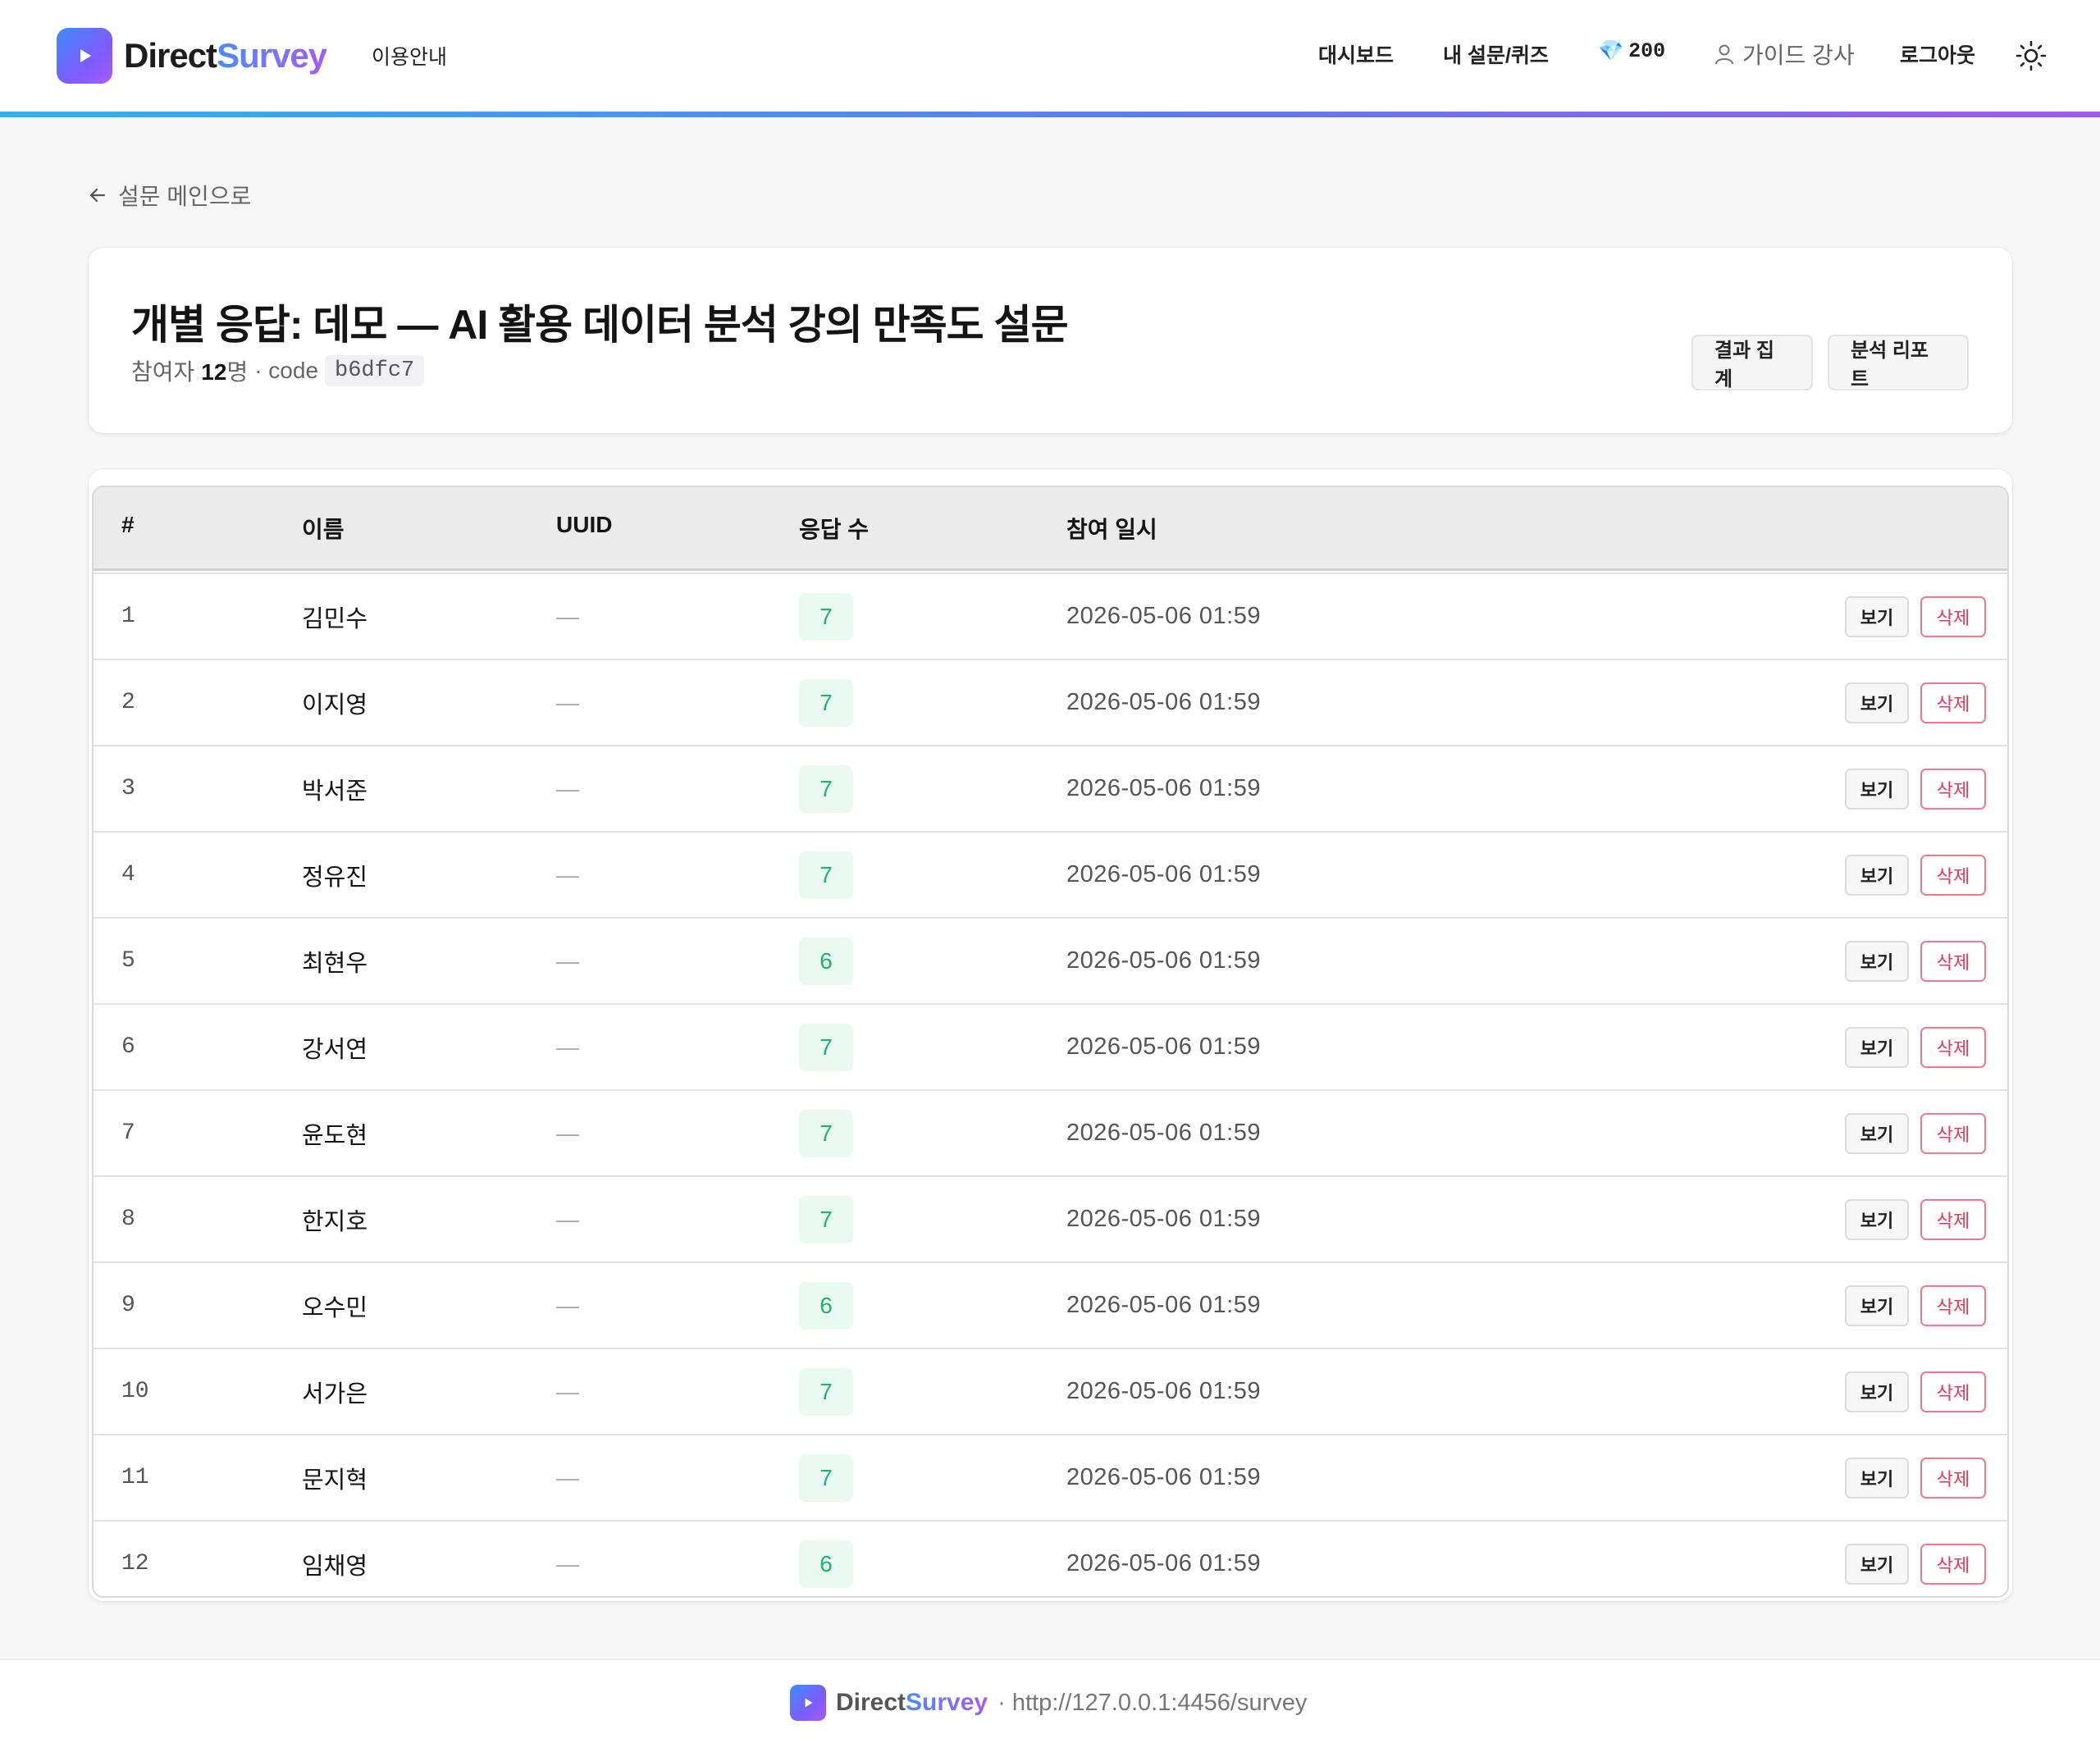 This screenshot has height=1752, width=2100. Describe the element at coordinates (192, 56) in the screenshot. I see `brand-logo-link: DirectSurvey` at that location.